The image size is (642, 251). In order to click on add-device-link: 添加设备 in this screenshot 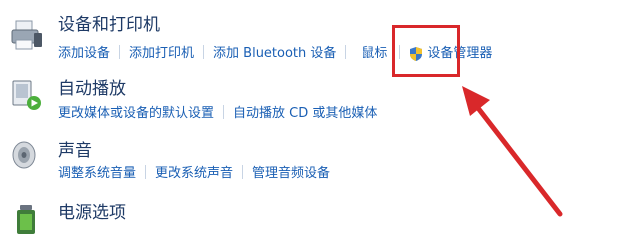, I will do `click(84, 51)`.